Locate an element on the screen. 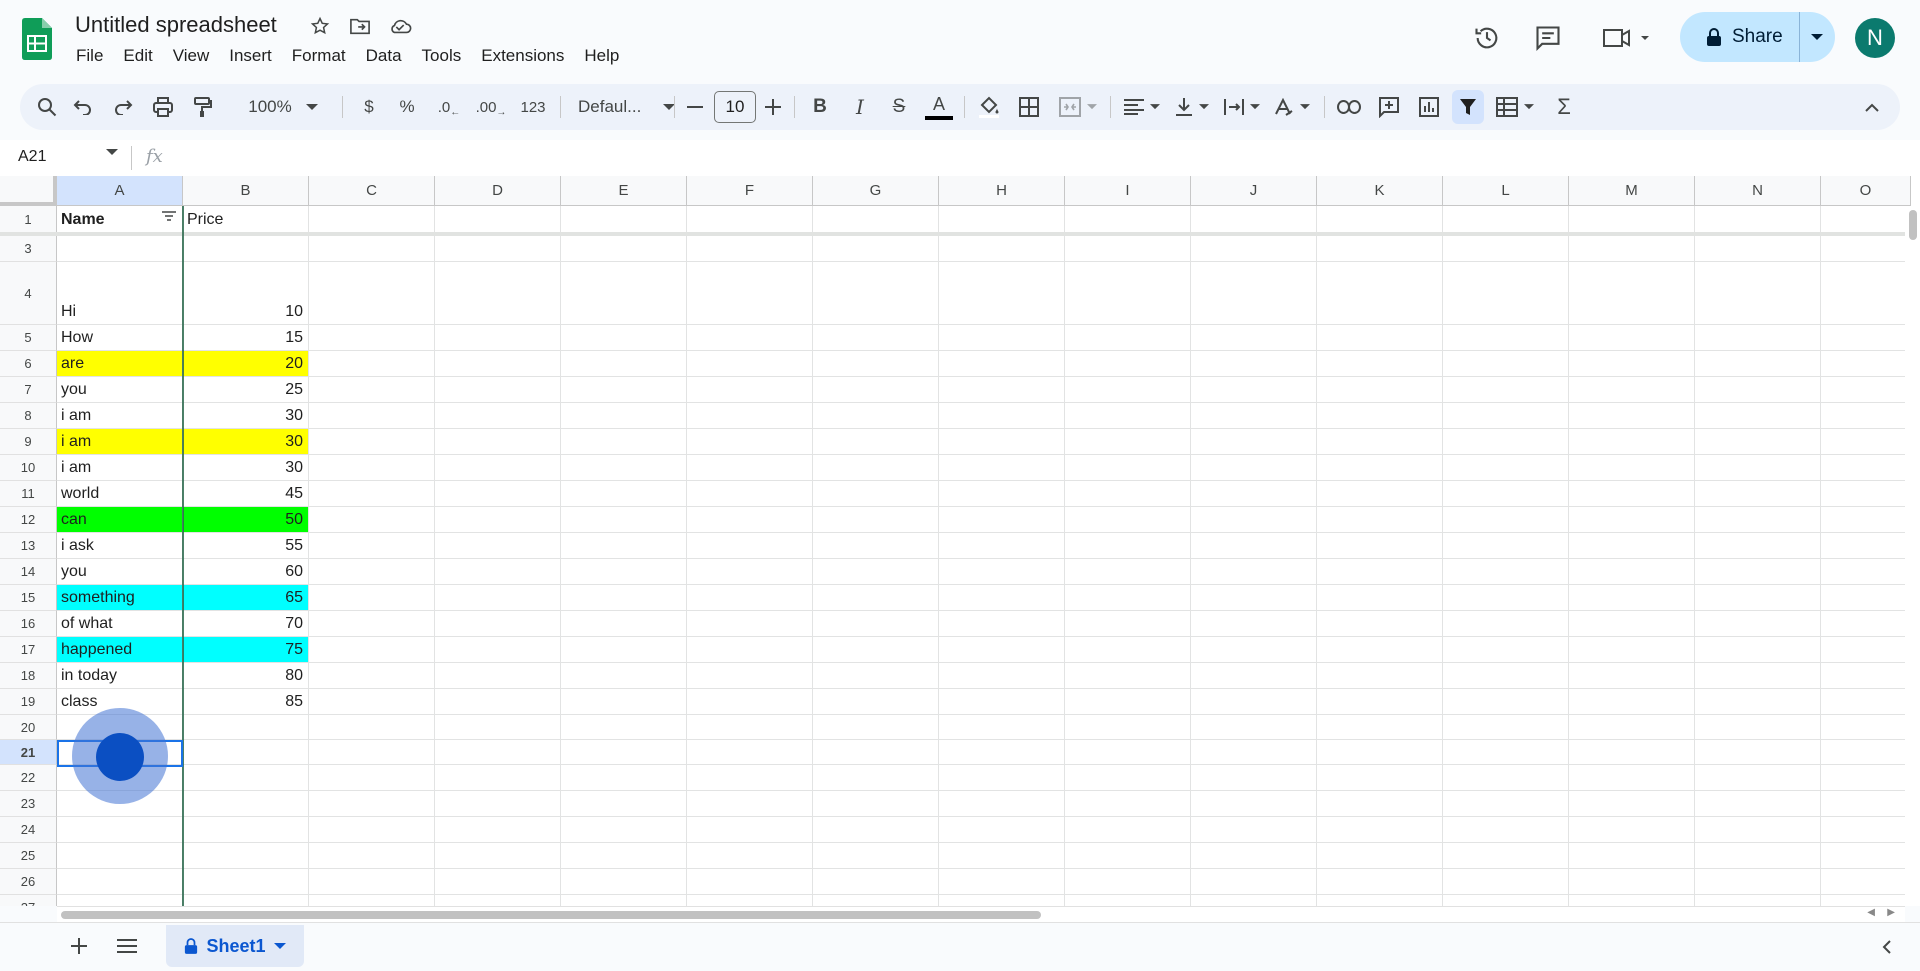 The image size is (1920, 971). header-cell-price: Price is located at coordinates (246, 219).